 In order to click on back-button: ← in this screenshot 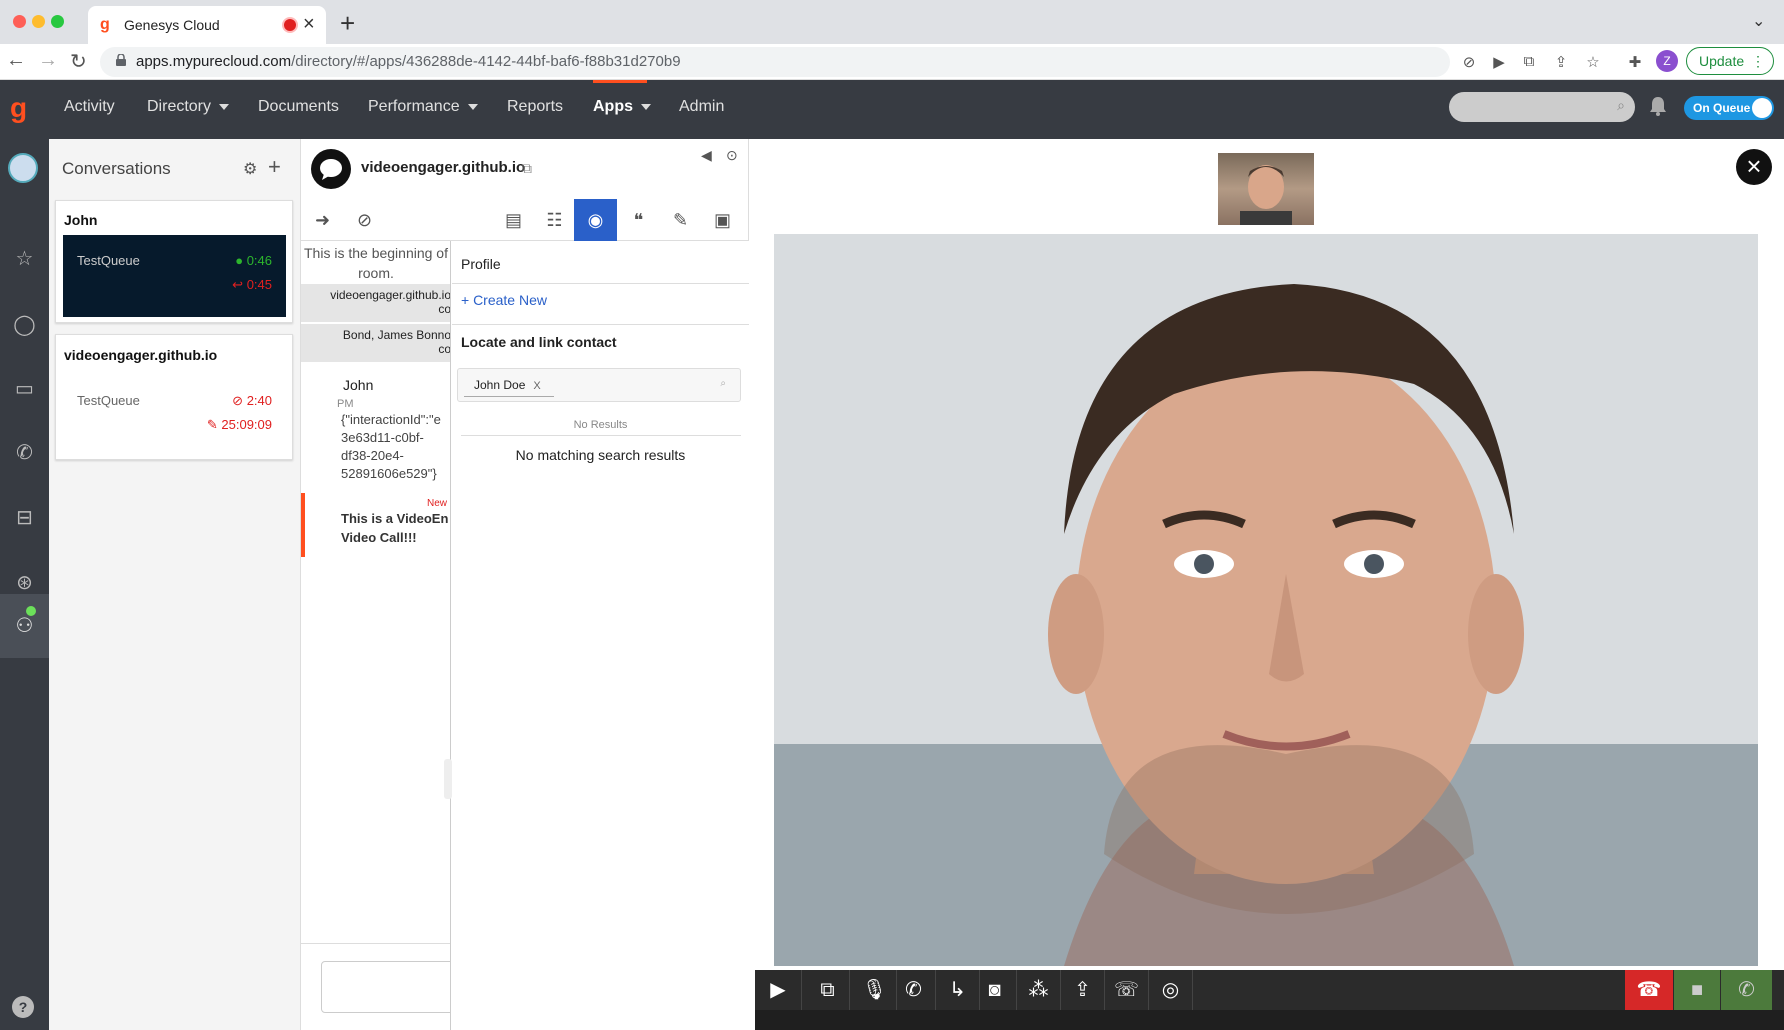, I will do `click(16, 60)`.